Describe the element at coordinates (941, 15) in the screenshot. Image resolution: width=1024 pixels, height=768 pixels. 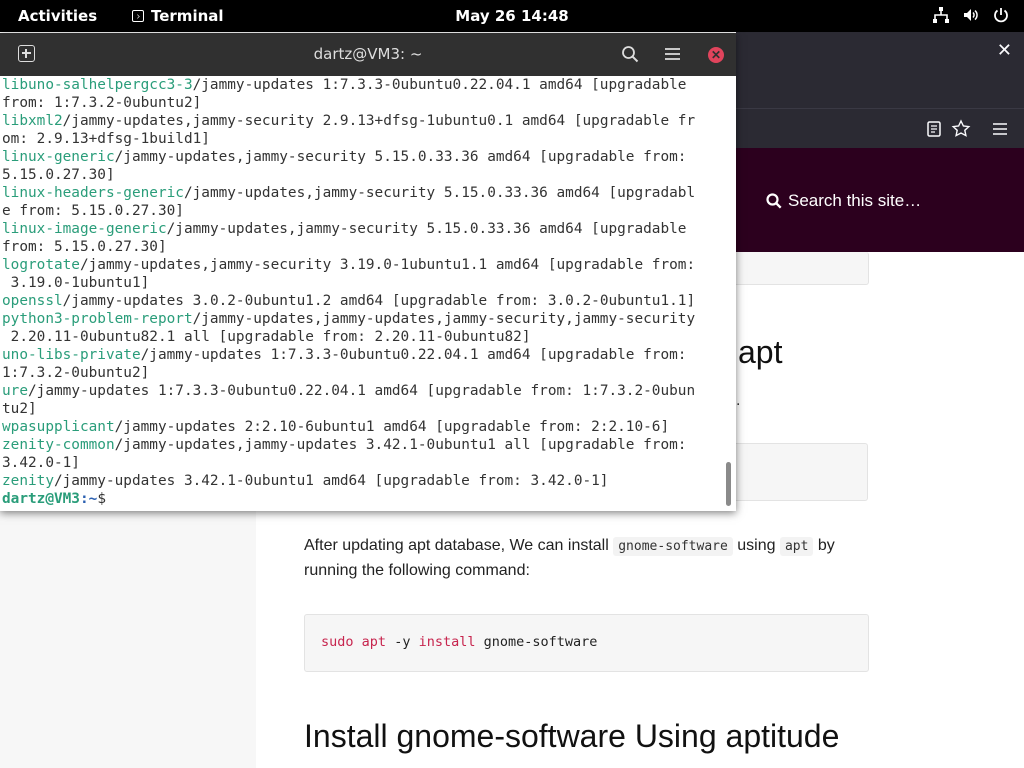
I see `network-icon` at that location.